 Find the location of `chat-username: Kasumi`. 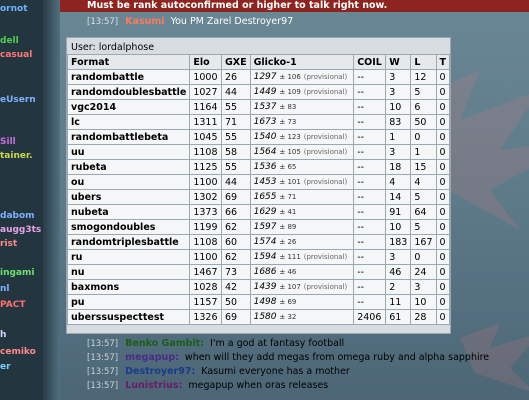

chat-username: Kasumi is located at coordinates (144, 21).